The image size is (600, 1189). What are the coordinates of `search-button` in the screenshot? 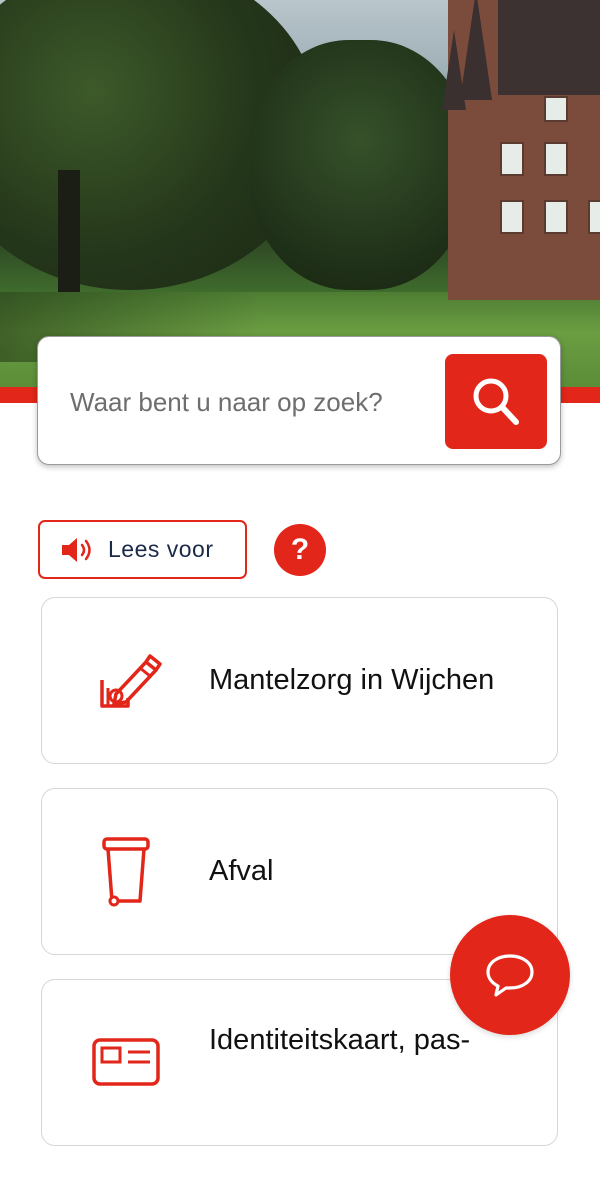 It's located at (496, 401).